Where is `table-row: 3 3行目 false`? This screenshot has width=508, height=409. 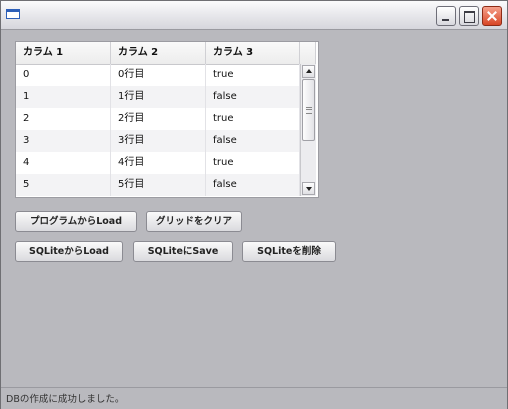 table-row: 3 3行目 false is located at coordinates (158, 141).